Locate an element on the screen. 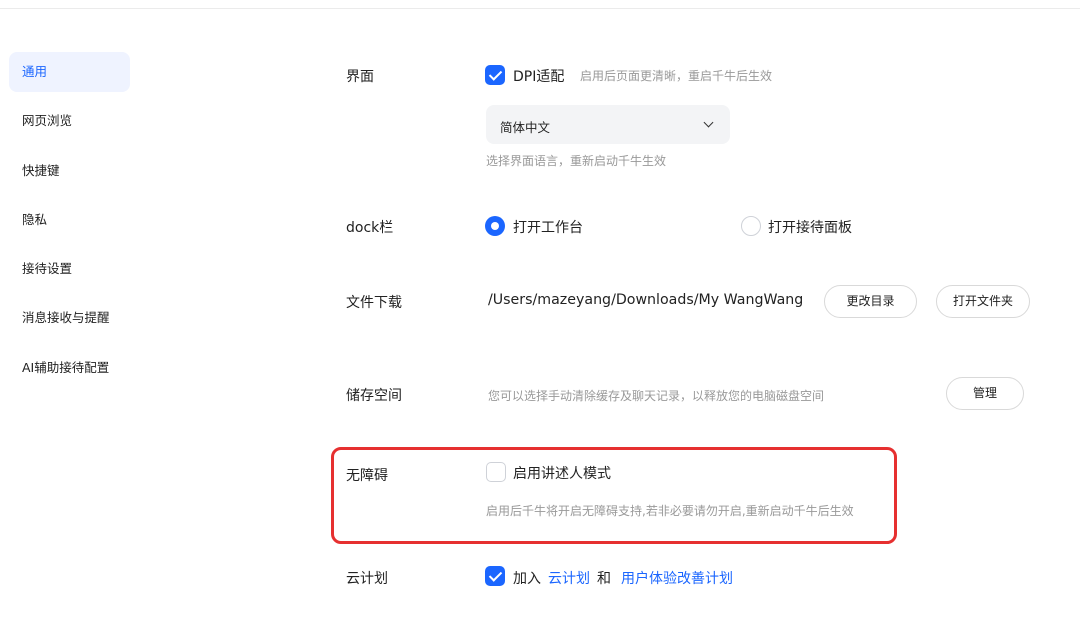  top-divider is located at coordinates (540, 8).